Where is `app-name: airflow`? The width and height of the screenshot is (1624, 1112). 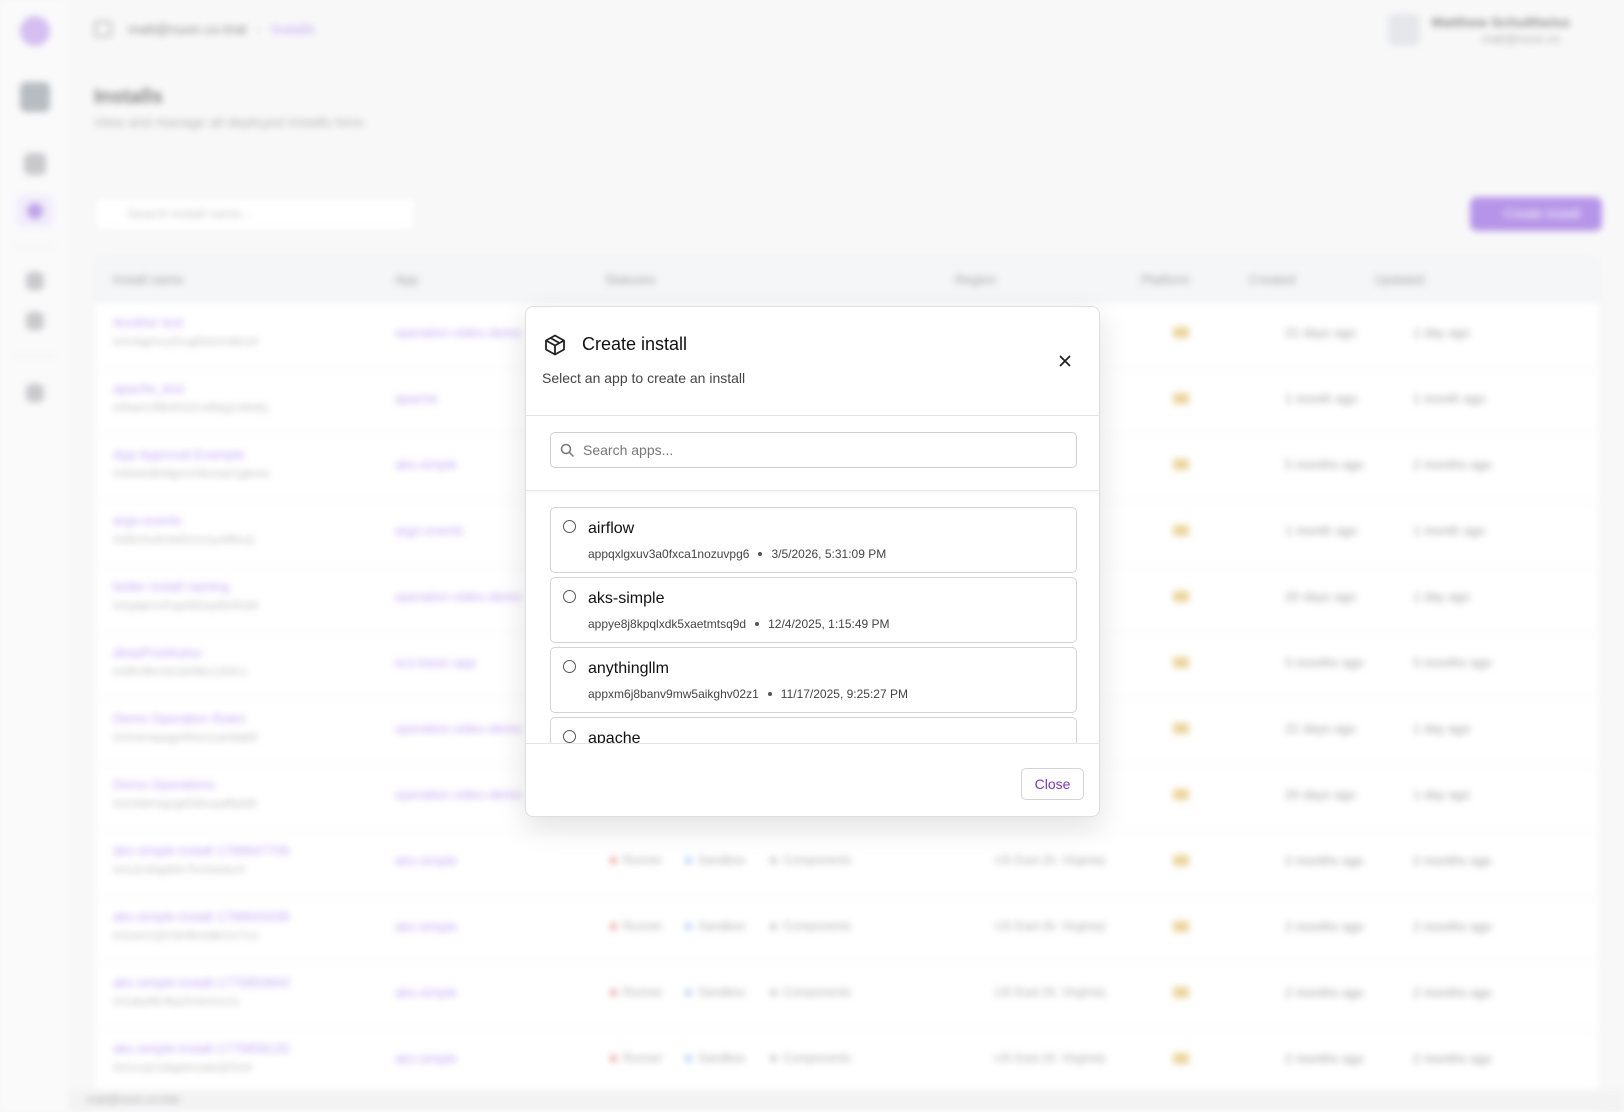
app-name: airflow is located at coordinates (611, 528).